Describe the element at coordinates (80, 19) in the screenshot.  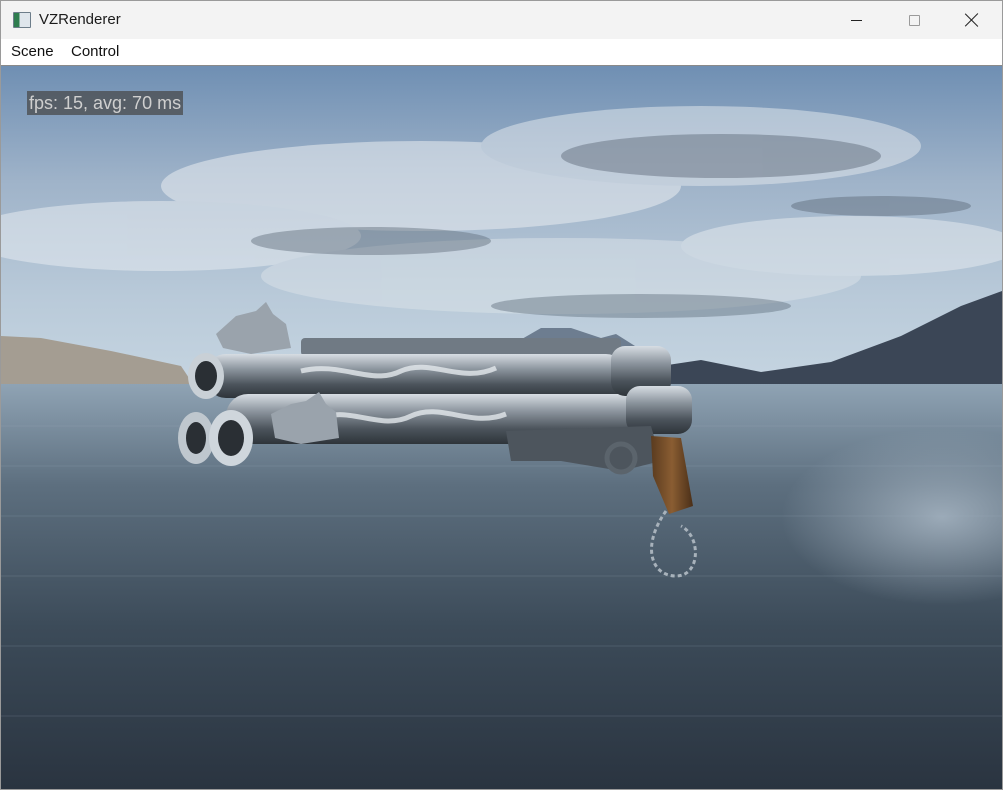
I see `window-title: VZRenderer` at that location.